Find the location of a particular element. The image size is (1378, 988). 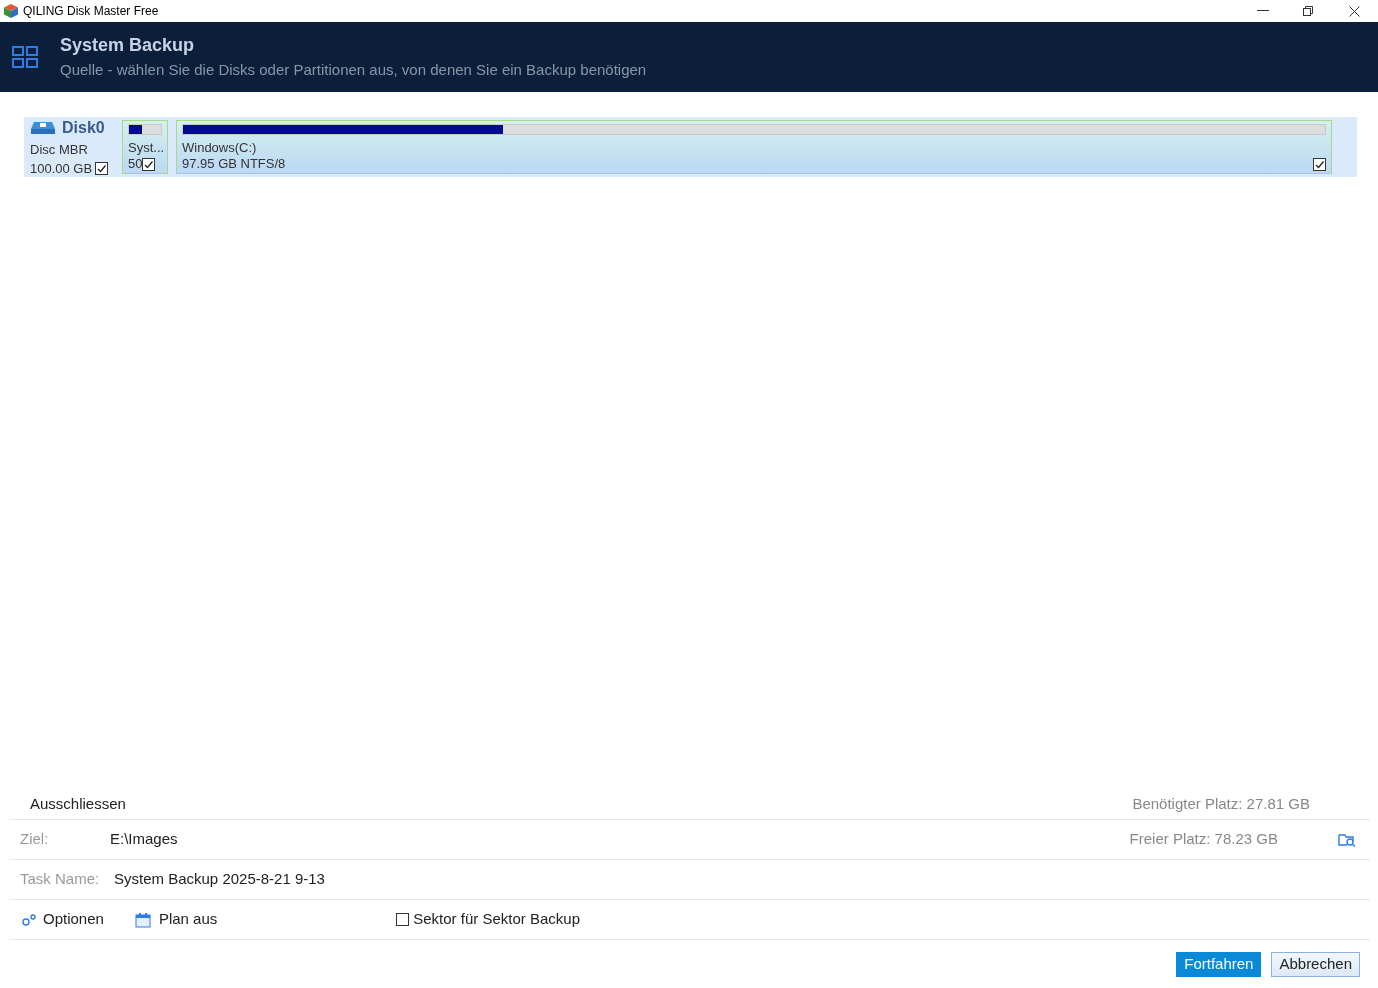

continue-button: Fortfahren is located at coordinates (1219, 964).